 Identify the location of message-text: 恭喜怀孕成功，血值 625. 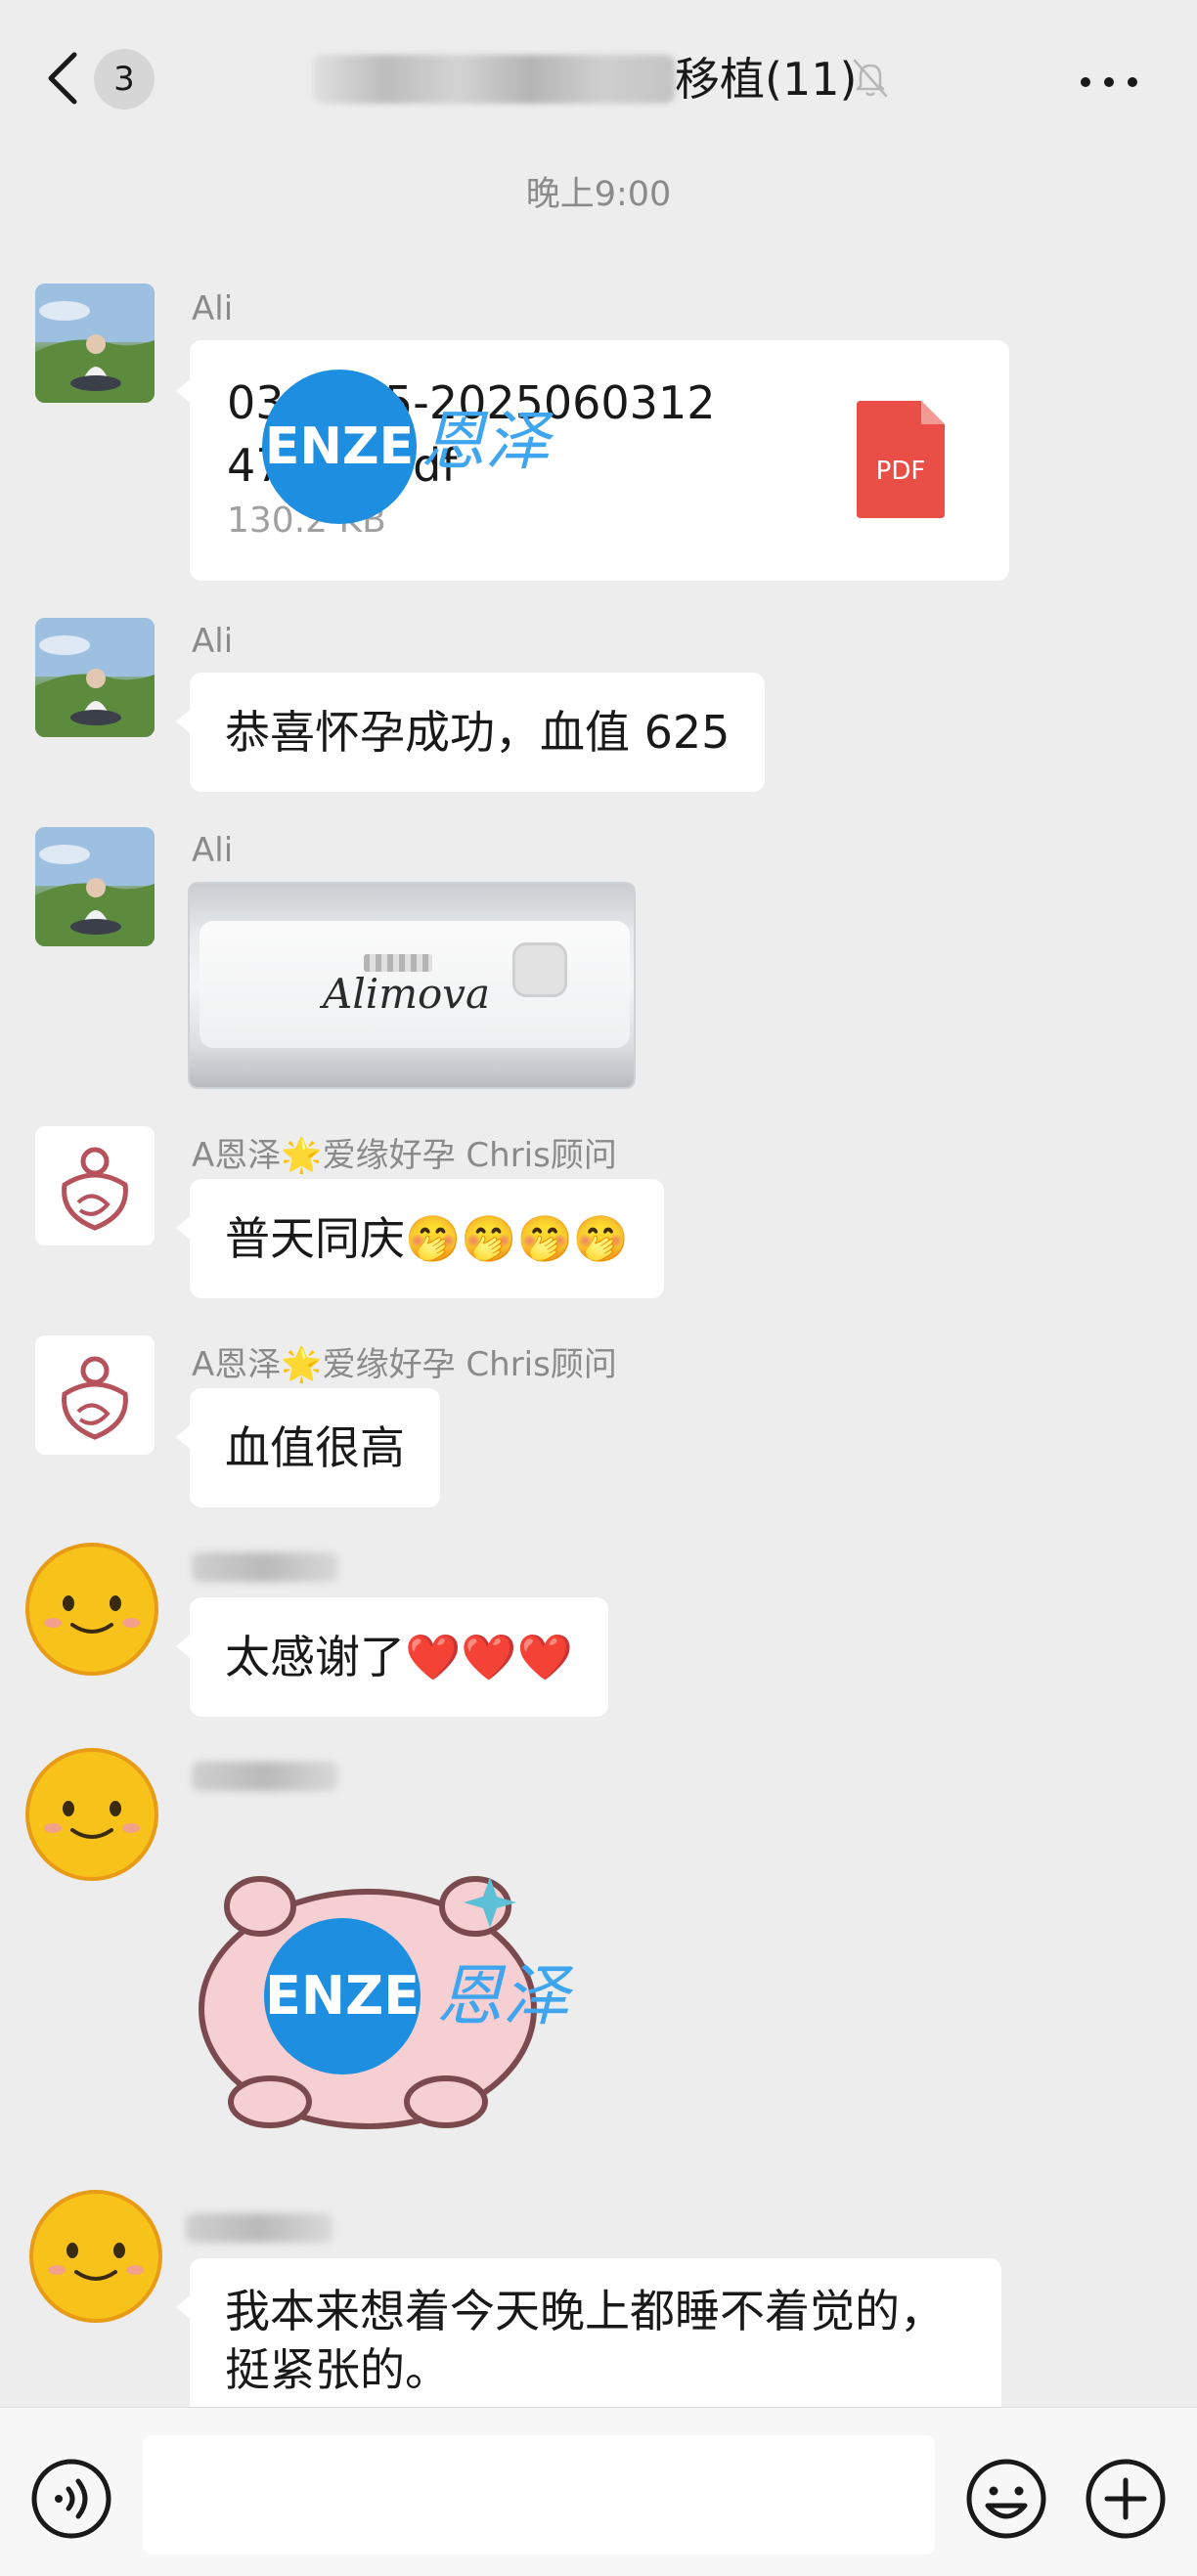
(478, 732).